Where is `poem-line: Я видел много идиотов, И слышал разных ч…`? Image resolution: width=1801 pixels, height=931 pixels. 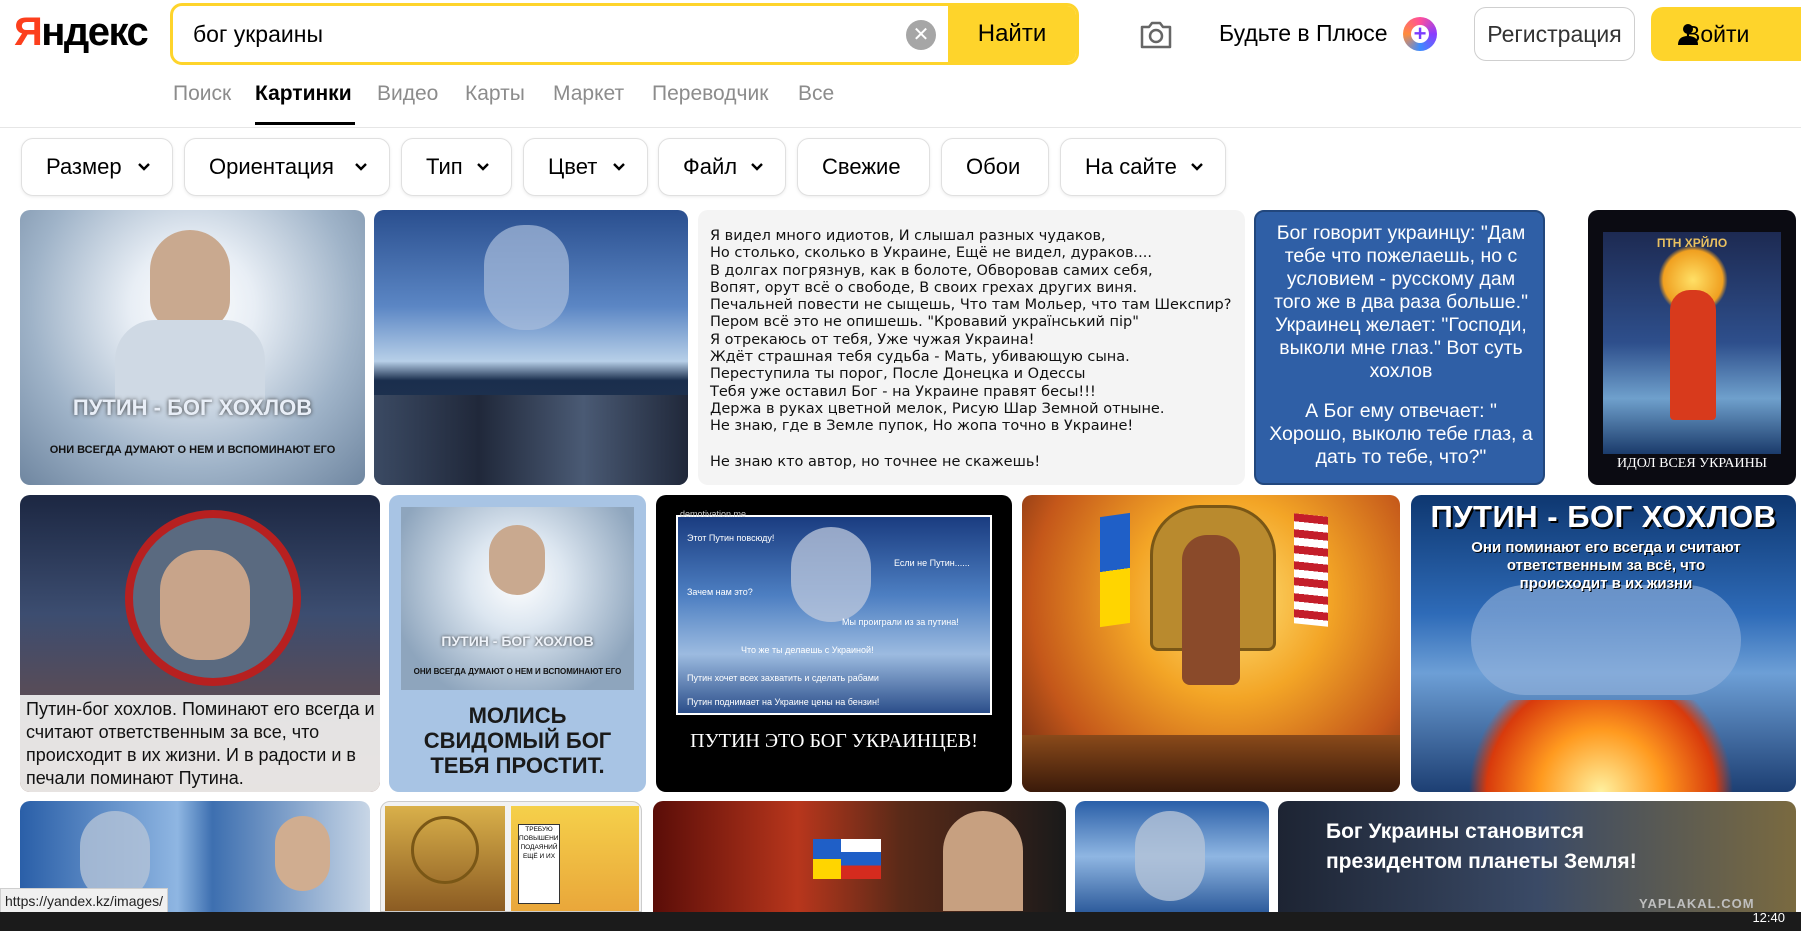
poem-line: Я видел много идиотов, И слышал разных ч… is located at coordinates (908, 236).